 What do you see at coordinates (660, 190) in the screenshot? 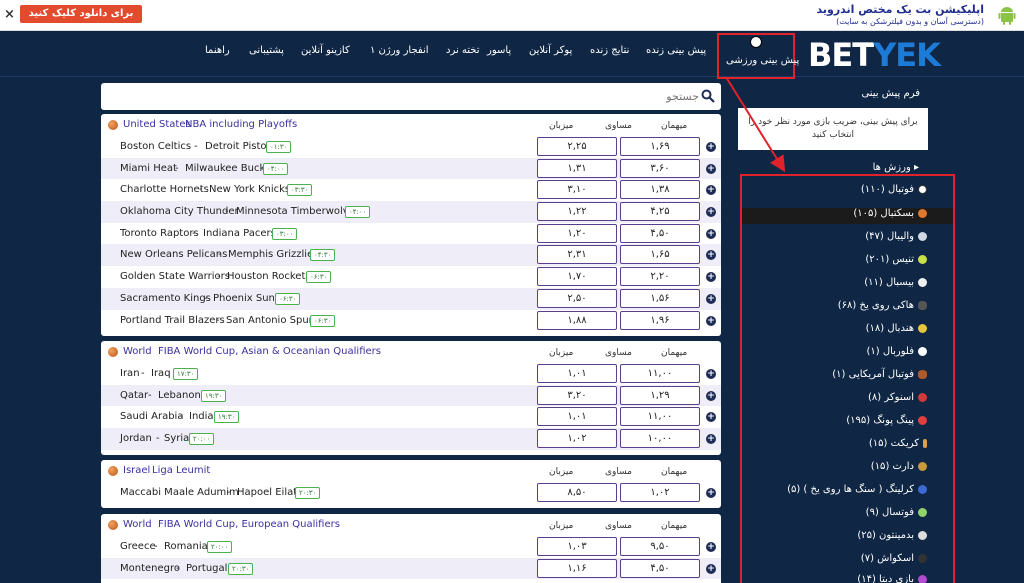
I see `odd-home-button: ۱,۳۸` at bounding box center [660, 190].